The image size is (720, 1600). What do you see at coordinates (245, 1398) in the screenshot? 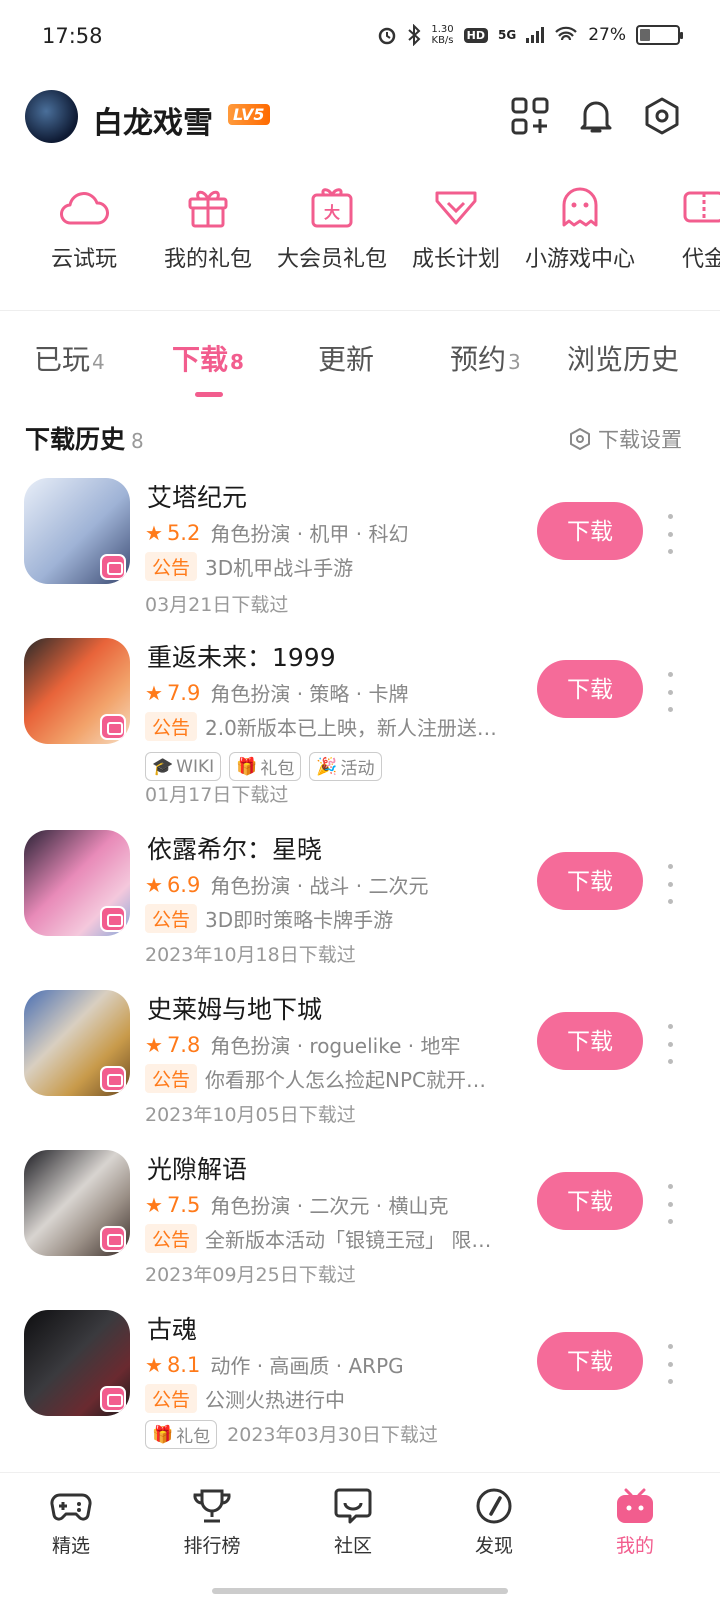
I see `game-notice: 公告 公测火热进行中` at bounding box center [245, 1398].